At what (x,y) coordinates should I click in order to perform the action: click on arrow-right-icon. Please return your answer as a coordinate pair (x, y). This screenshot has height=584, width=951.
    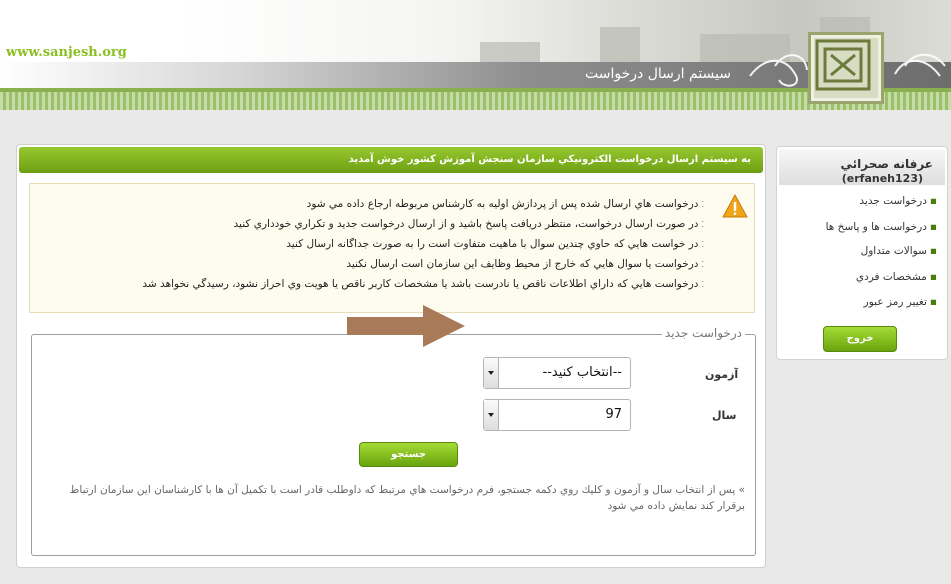
    Looking at the image, I should click on (406, 326).